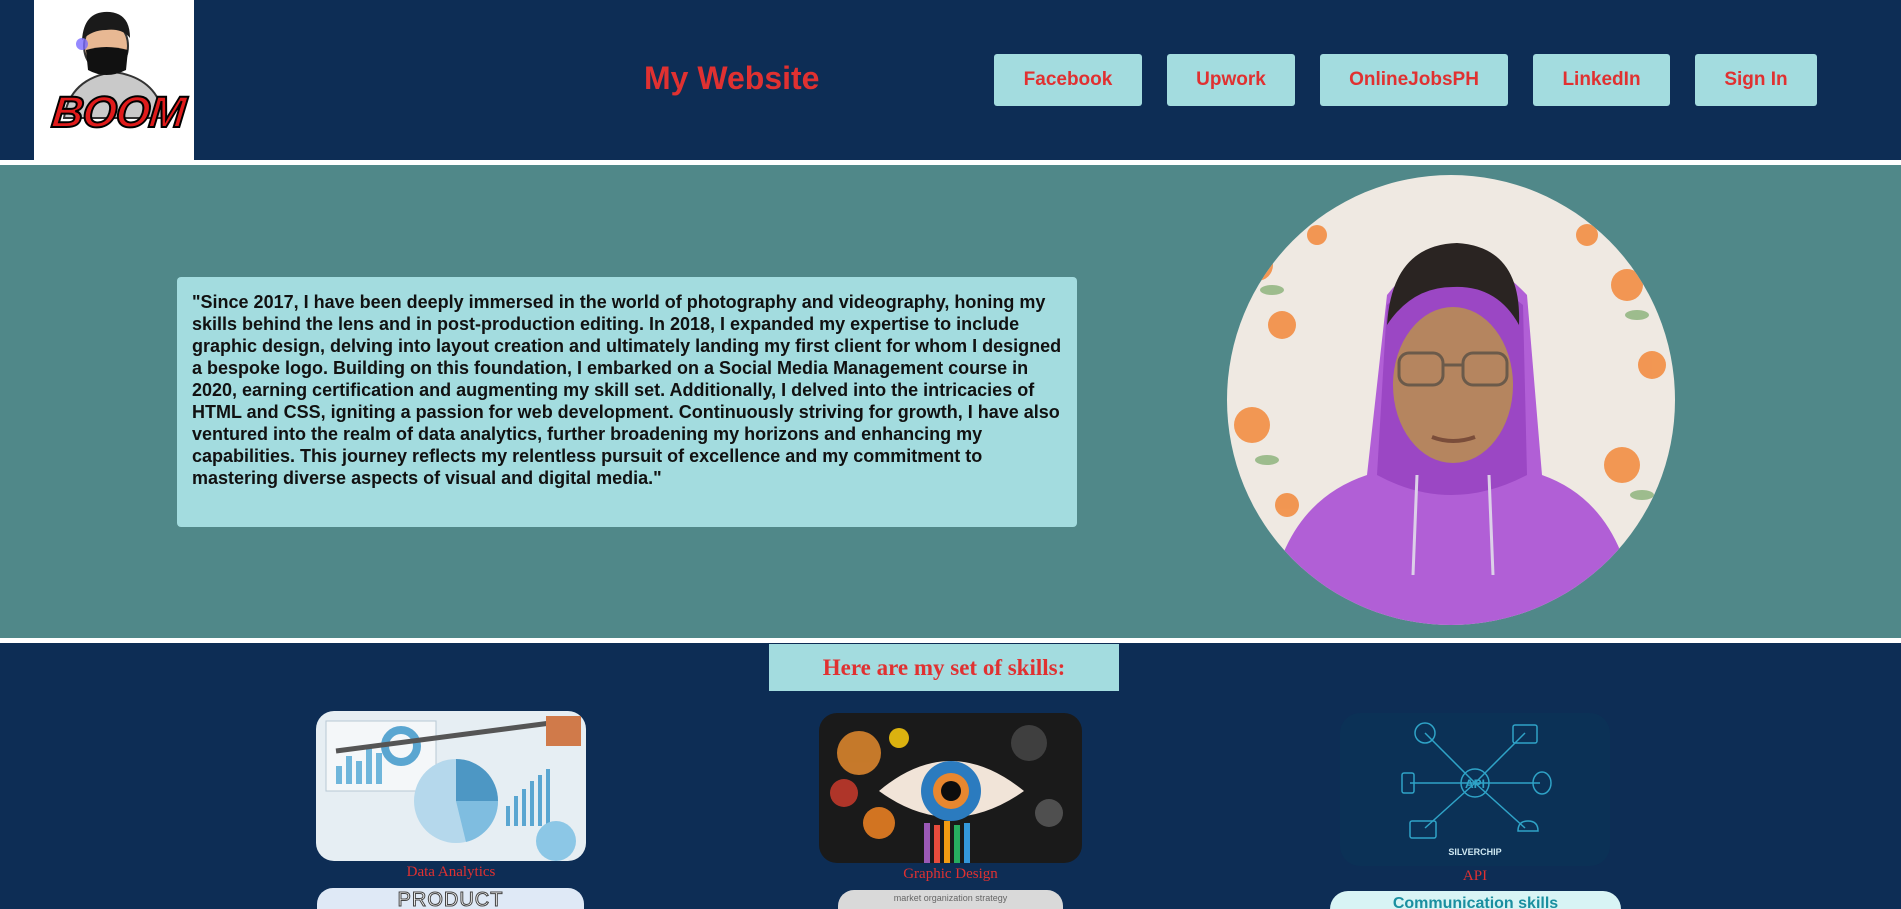 This screenshot has width=1901, height=909. I want to click on nav-facebook-button: Facebook, so click(1068, 80).